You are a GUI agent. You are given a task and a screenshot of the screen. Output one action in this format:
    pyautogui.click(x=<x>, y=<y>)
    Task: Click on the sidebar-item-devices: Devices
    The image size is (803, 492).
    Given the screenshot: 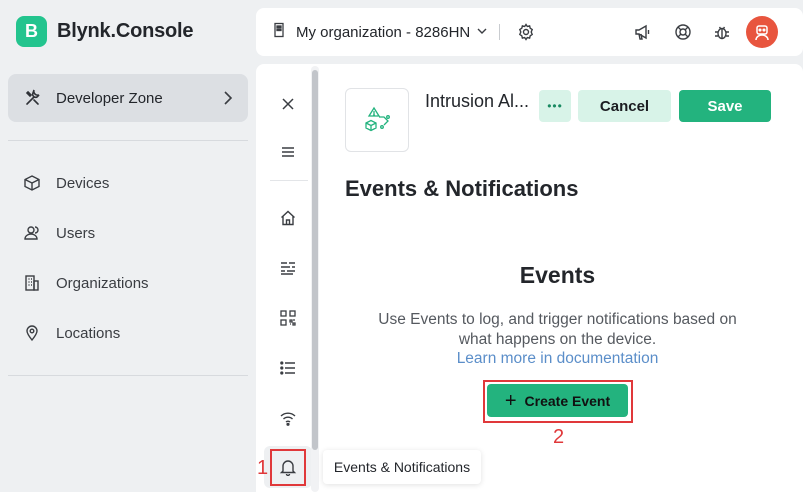 What is the action you would take?
    pyautogui.click(x=65, y=183)
    